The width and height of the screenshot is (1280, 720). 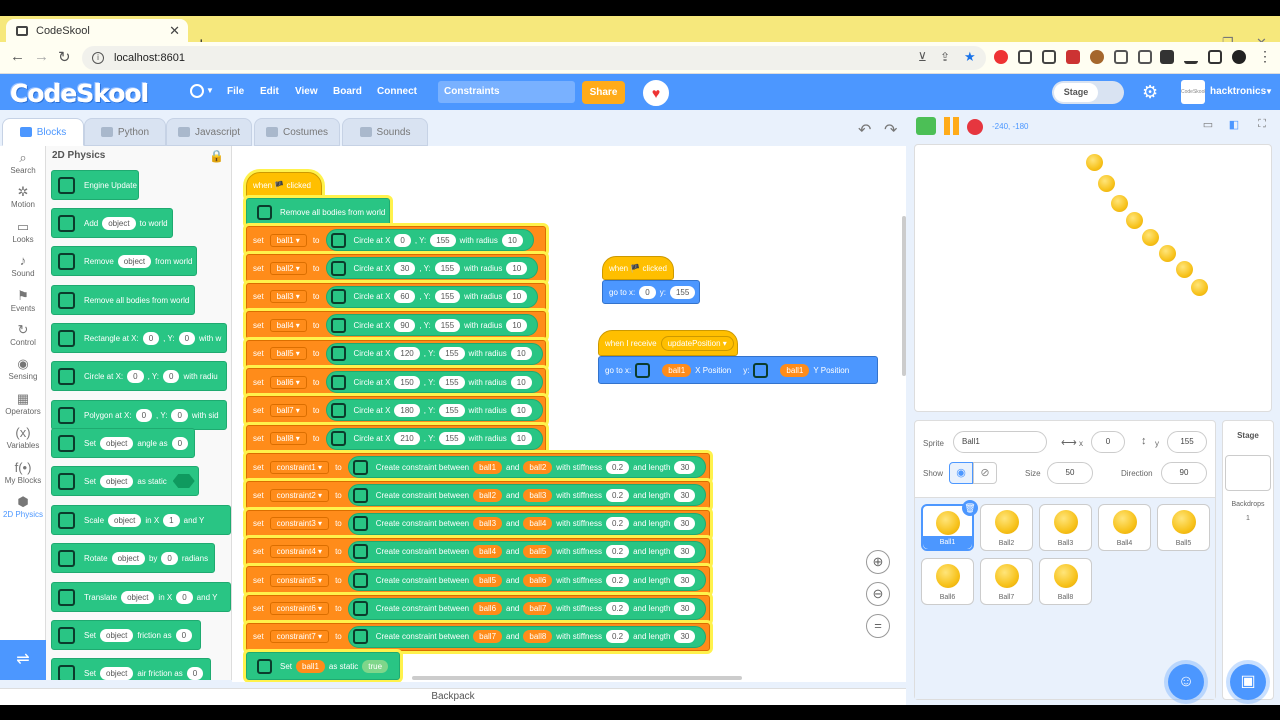 I want to click on go-to-xy-position-block: go to x: ball1 X Position y: ball1 Y Position, so click(x=738, y=370).